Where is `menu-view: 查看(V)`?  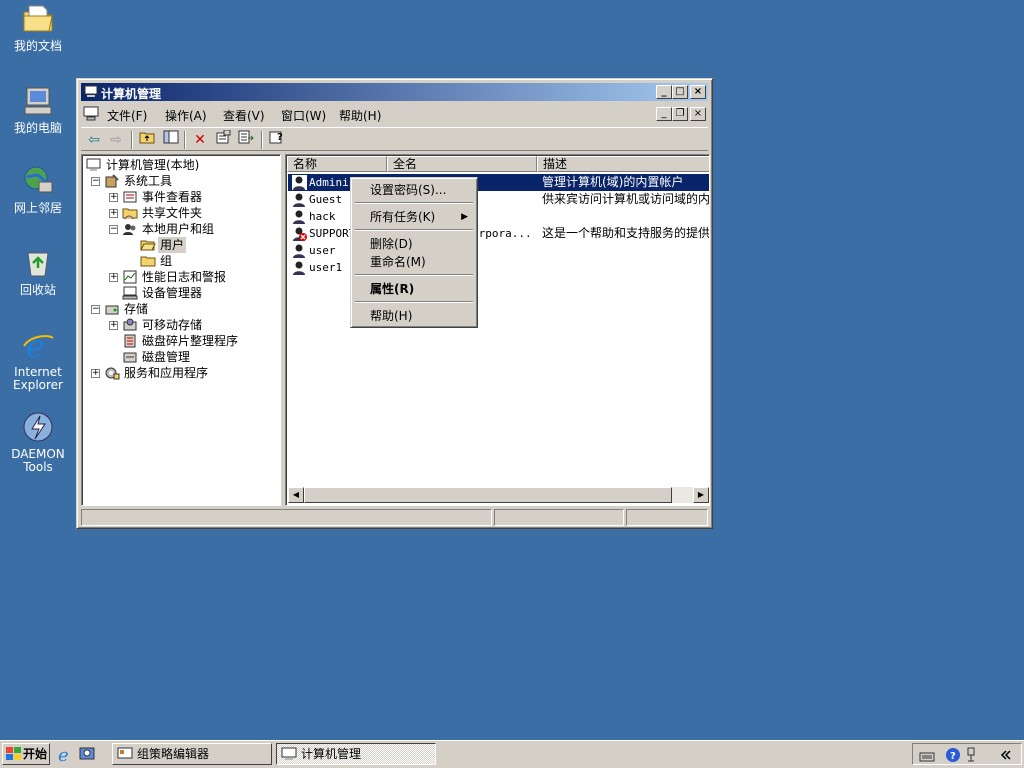 menu-view: 查看(V) is located at coordinates (244, 115).